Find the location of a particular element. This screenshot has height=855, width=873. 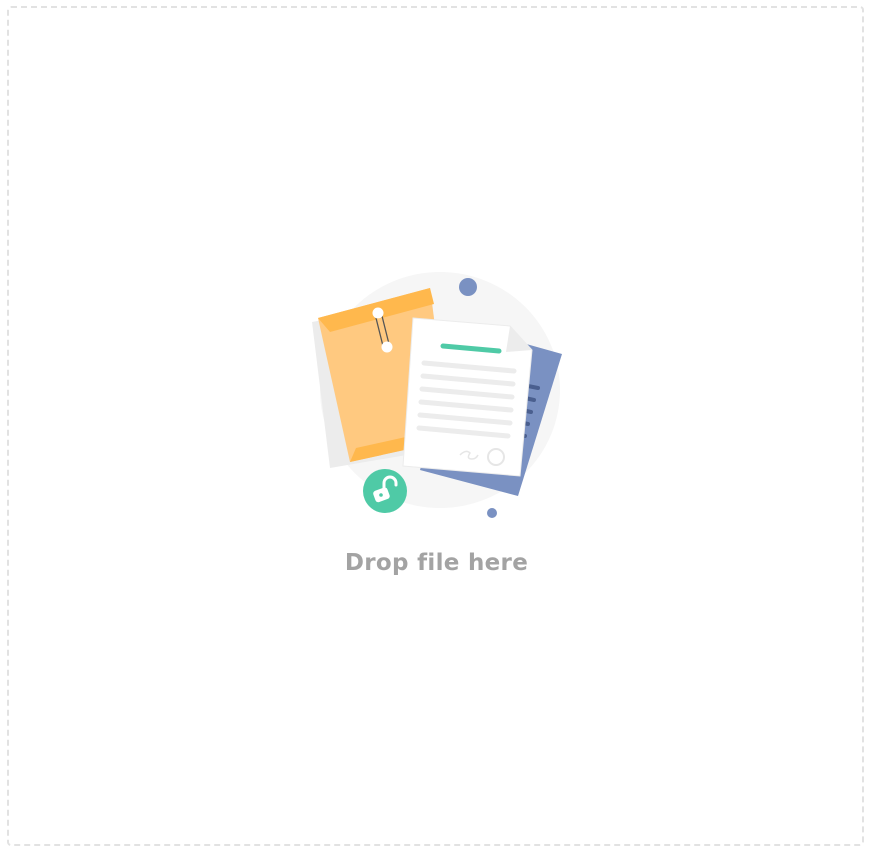

decor-dot-top is located at coordinates (468, 287).